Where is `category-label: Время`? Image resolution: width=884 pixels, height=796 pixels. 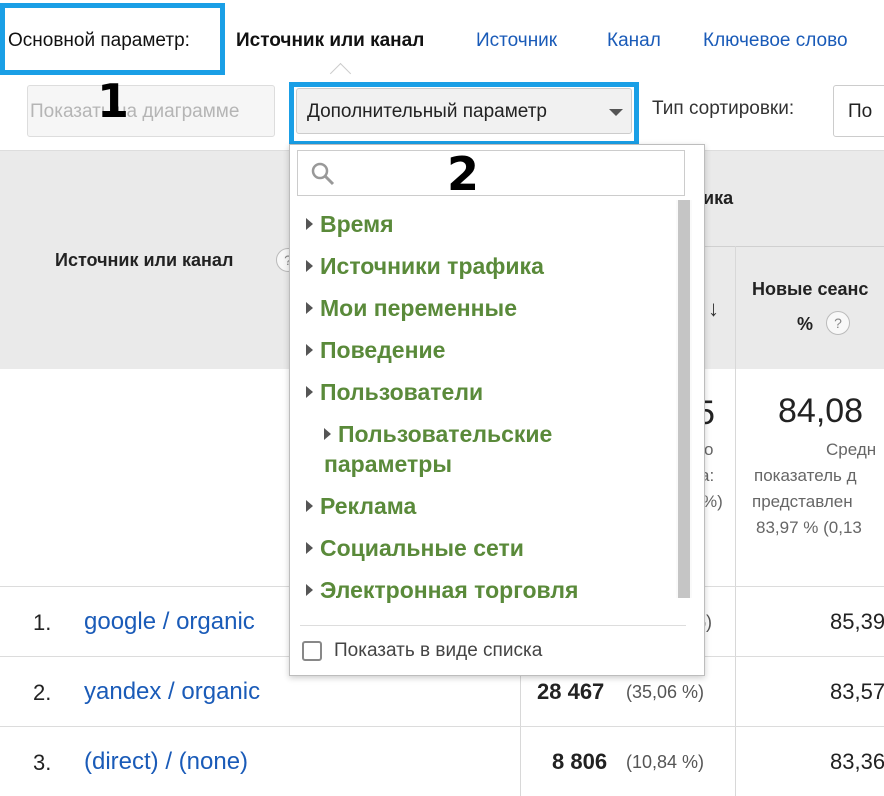 category-label: Время is located at coordinates (357, 224).